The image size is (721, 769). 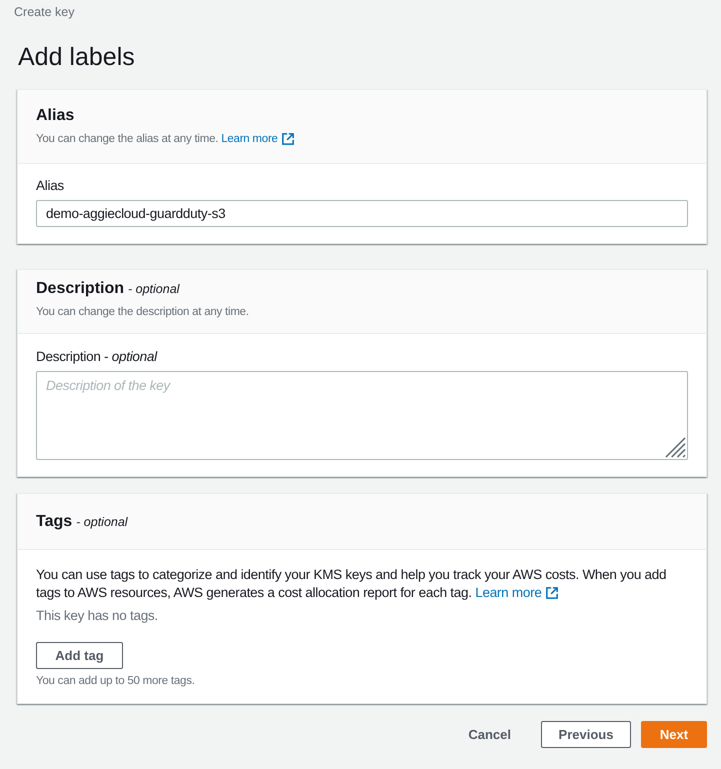 I want to click on field-label: Description - optional, so click(x=97, y=357).